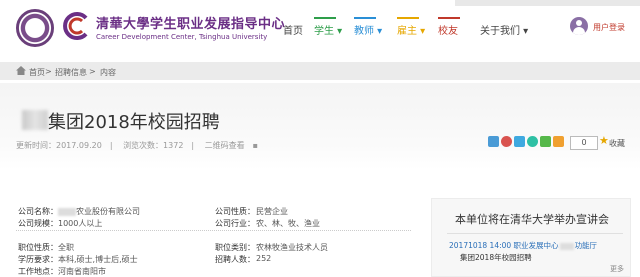 Image resolution: width=640 pixels, height=277 pixels. What do you see at coordinates (38, 211) in the screenshot?
I see `company-name-label: 公司名称：` at bounding box center [38, 211].